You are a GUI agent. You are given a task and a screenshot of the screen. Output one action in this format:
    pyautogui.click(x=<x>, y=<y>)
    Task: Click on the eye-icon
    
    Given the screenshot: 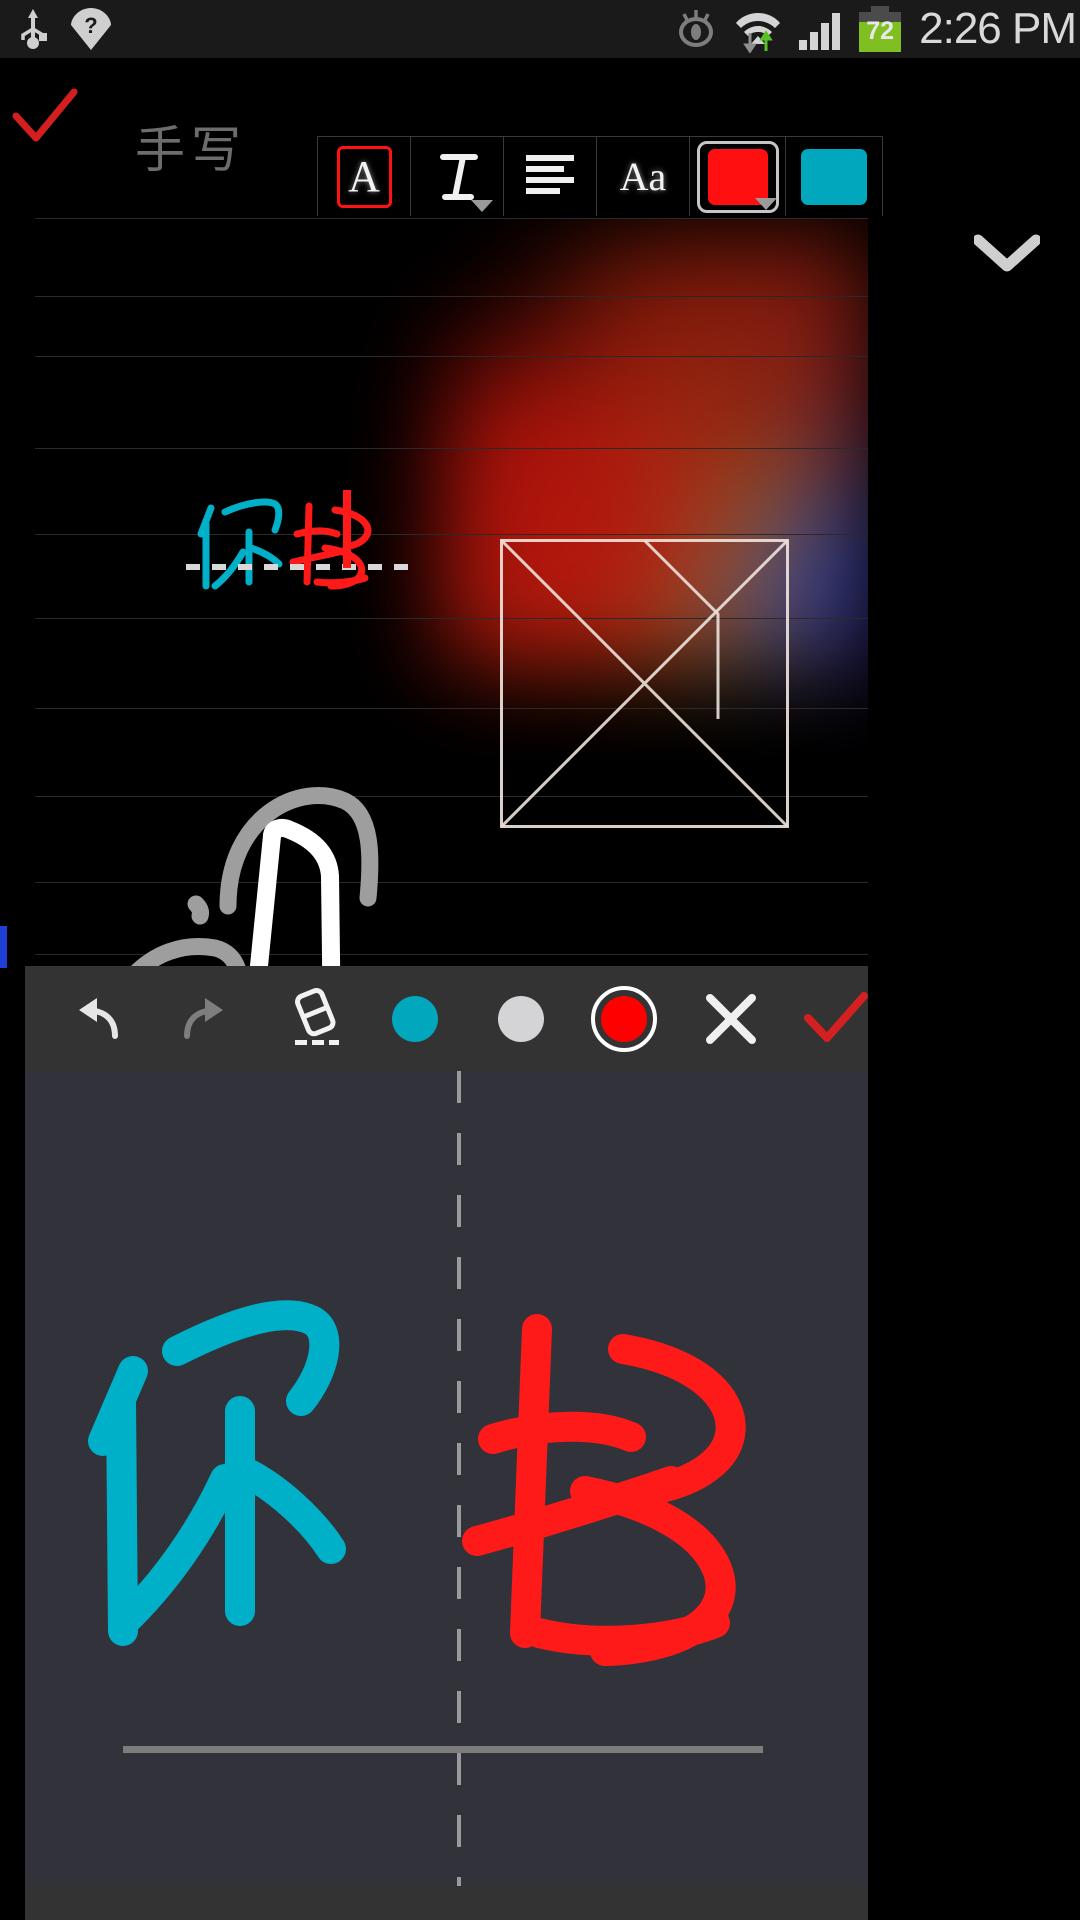 What is the action you would take?
    pyautogui.click(x=696, y=28)
    